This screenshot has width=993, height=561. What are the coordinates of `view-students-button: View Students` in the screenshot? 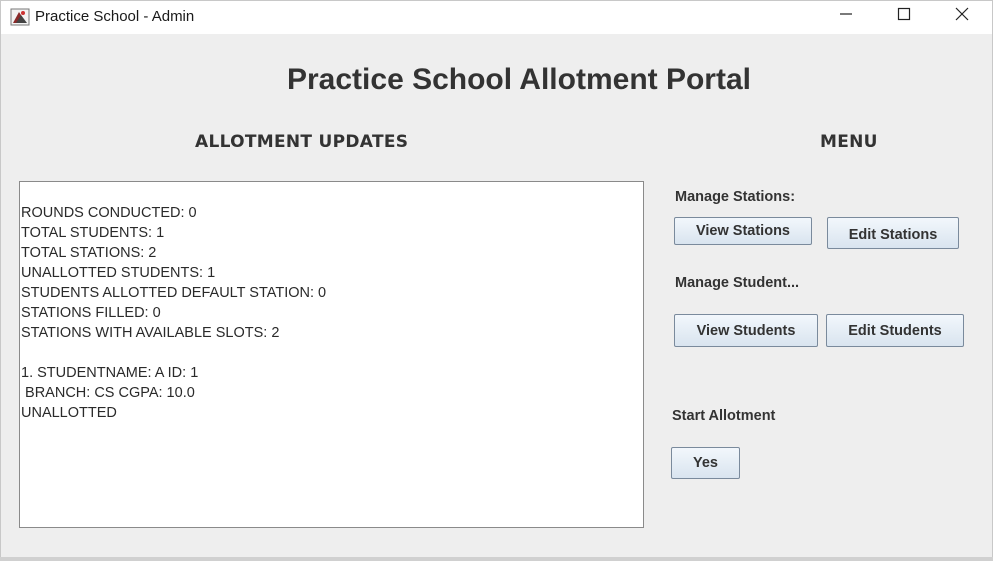 It's located at (746, 330).